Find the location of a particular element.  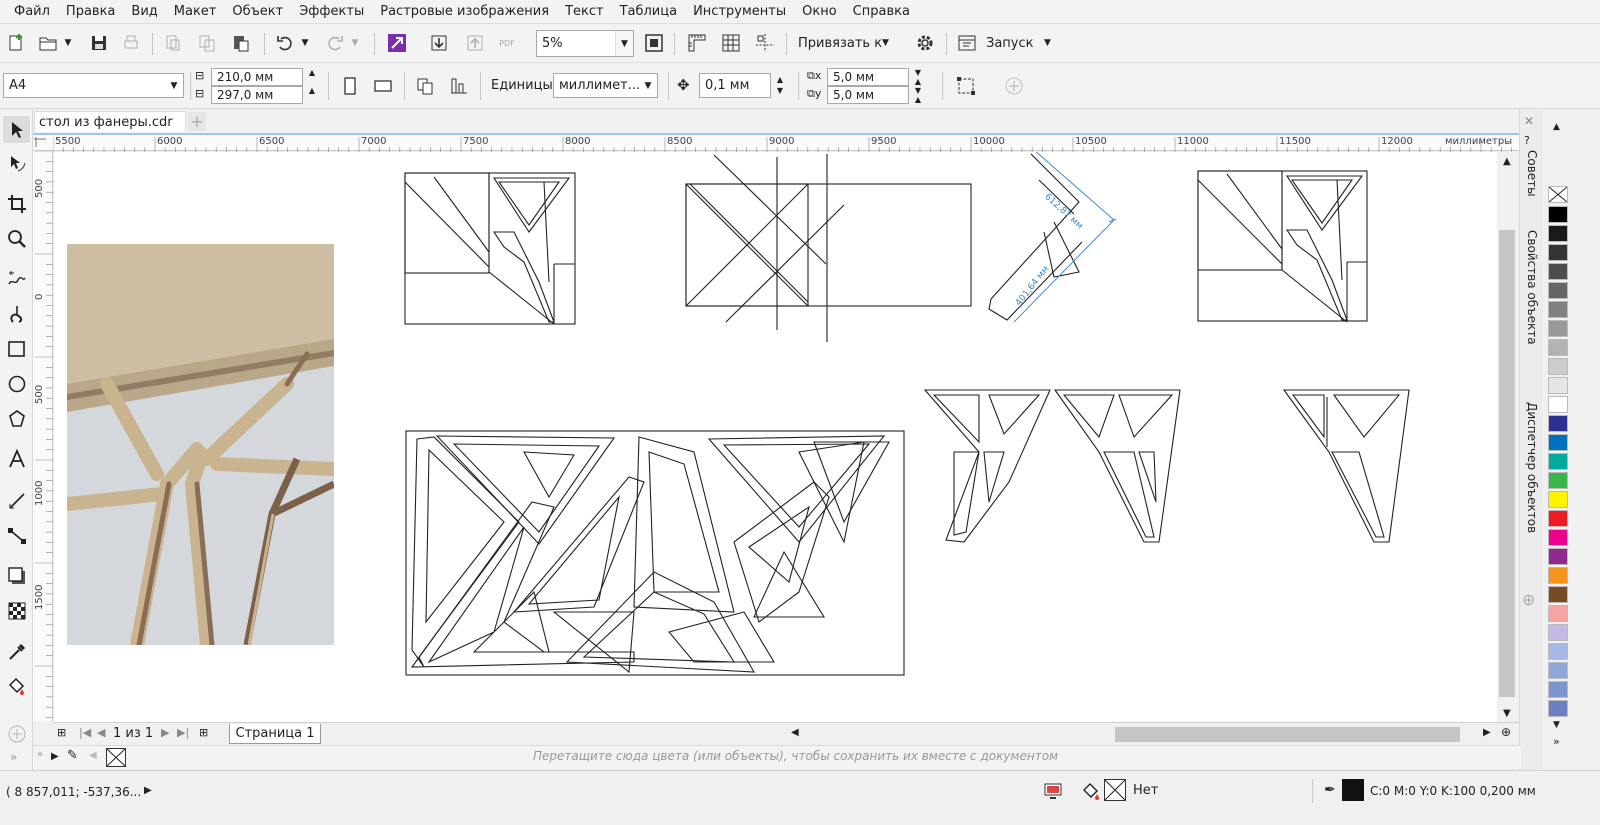

menu-tools: Инструменты is located at coordinates (739, 11).